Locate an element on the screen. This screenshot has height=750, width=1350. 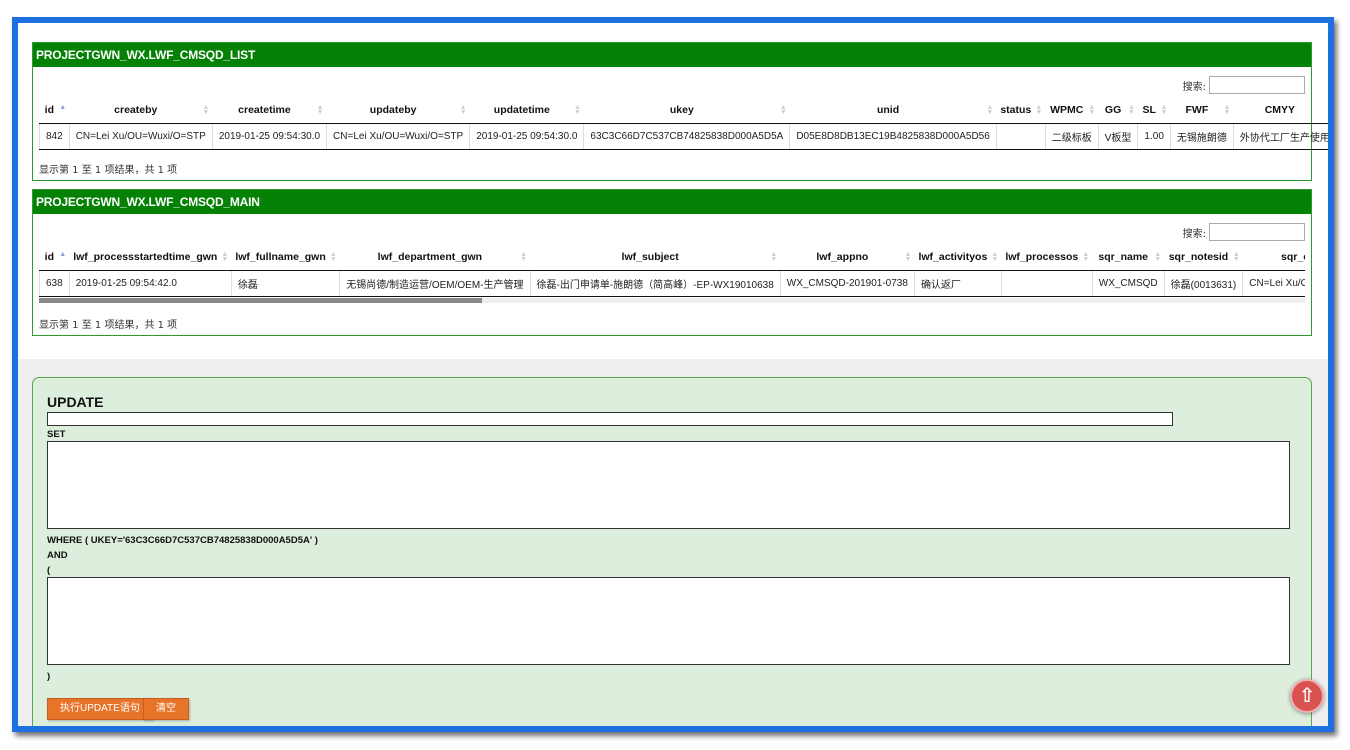
column-header-label: ukey is located at coordinates (681, 109).